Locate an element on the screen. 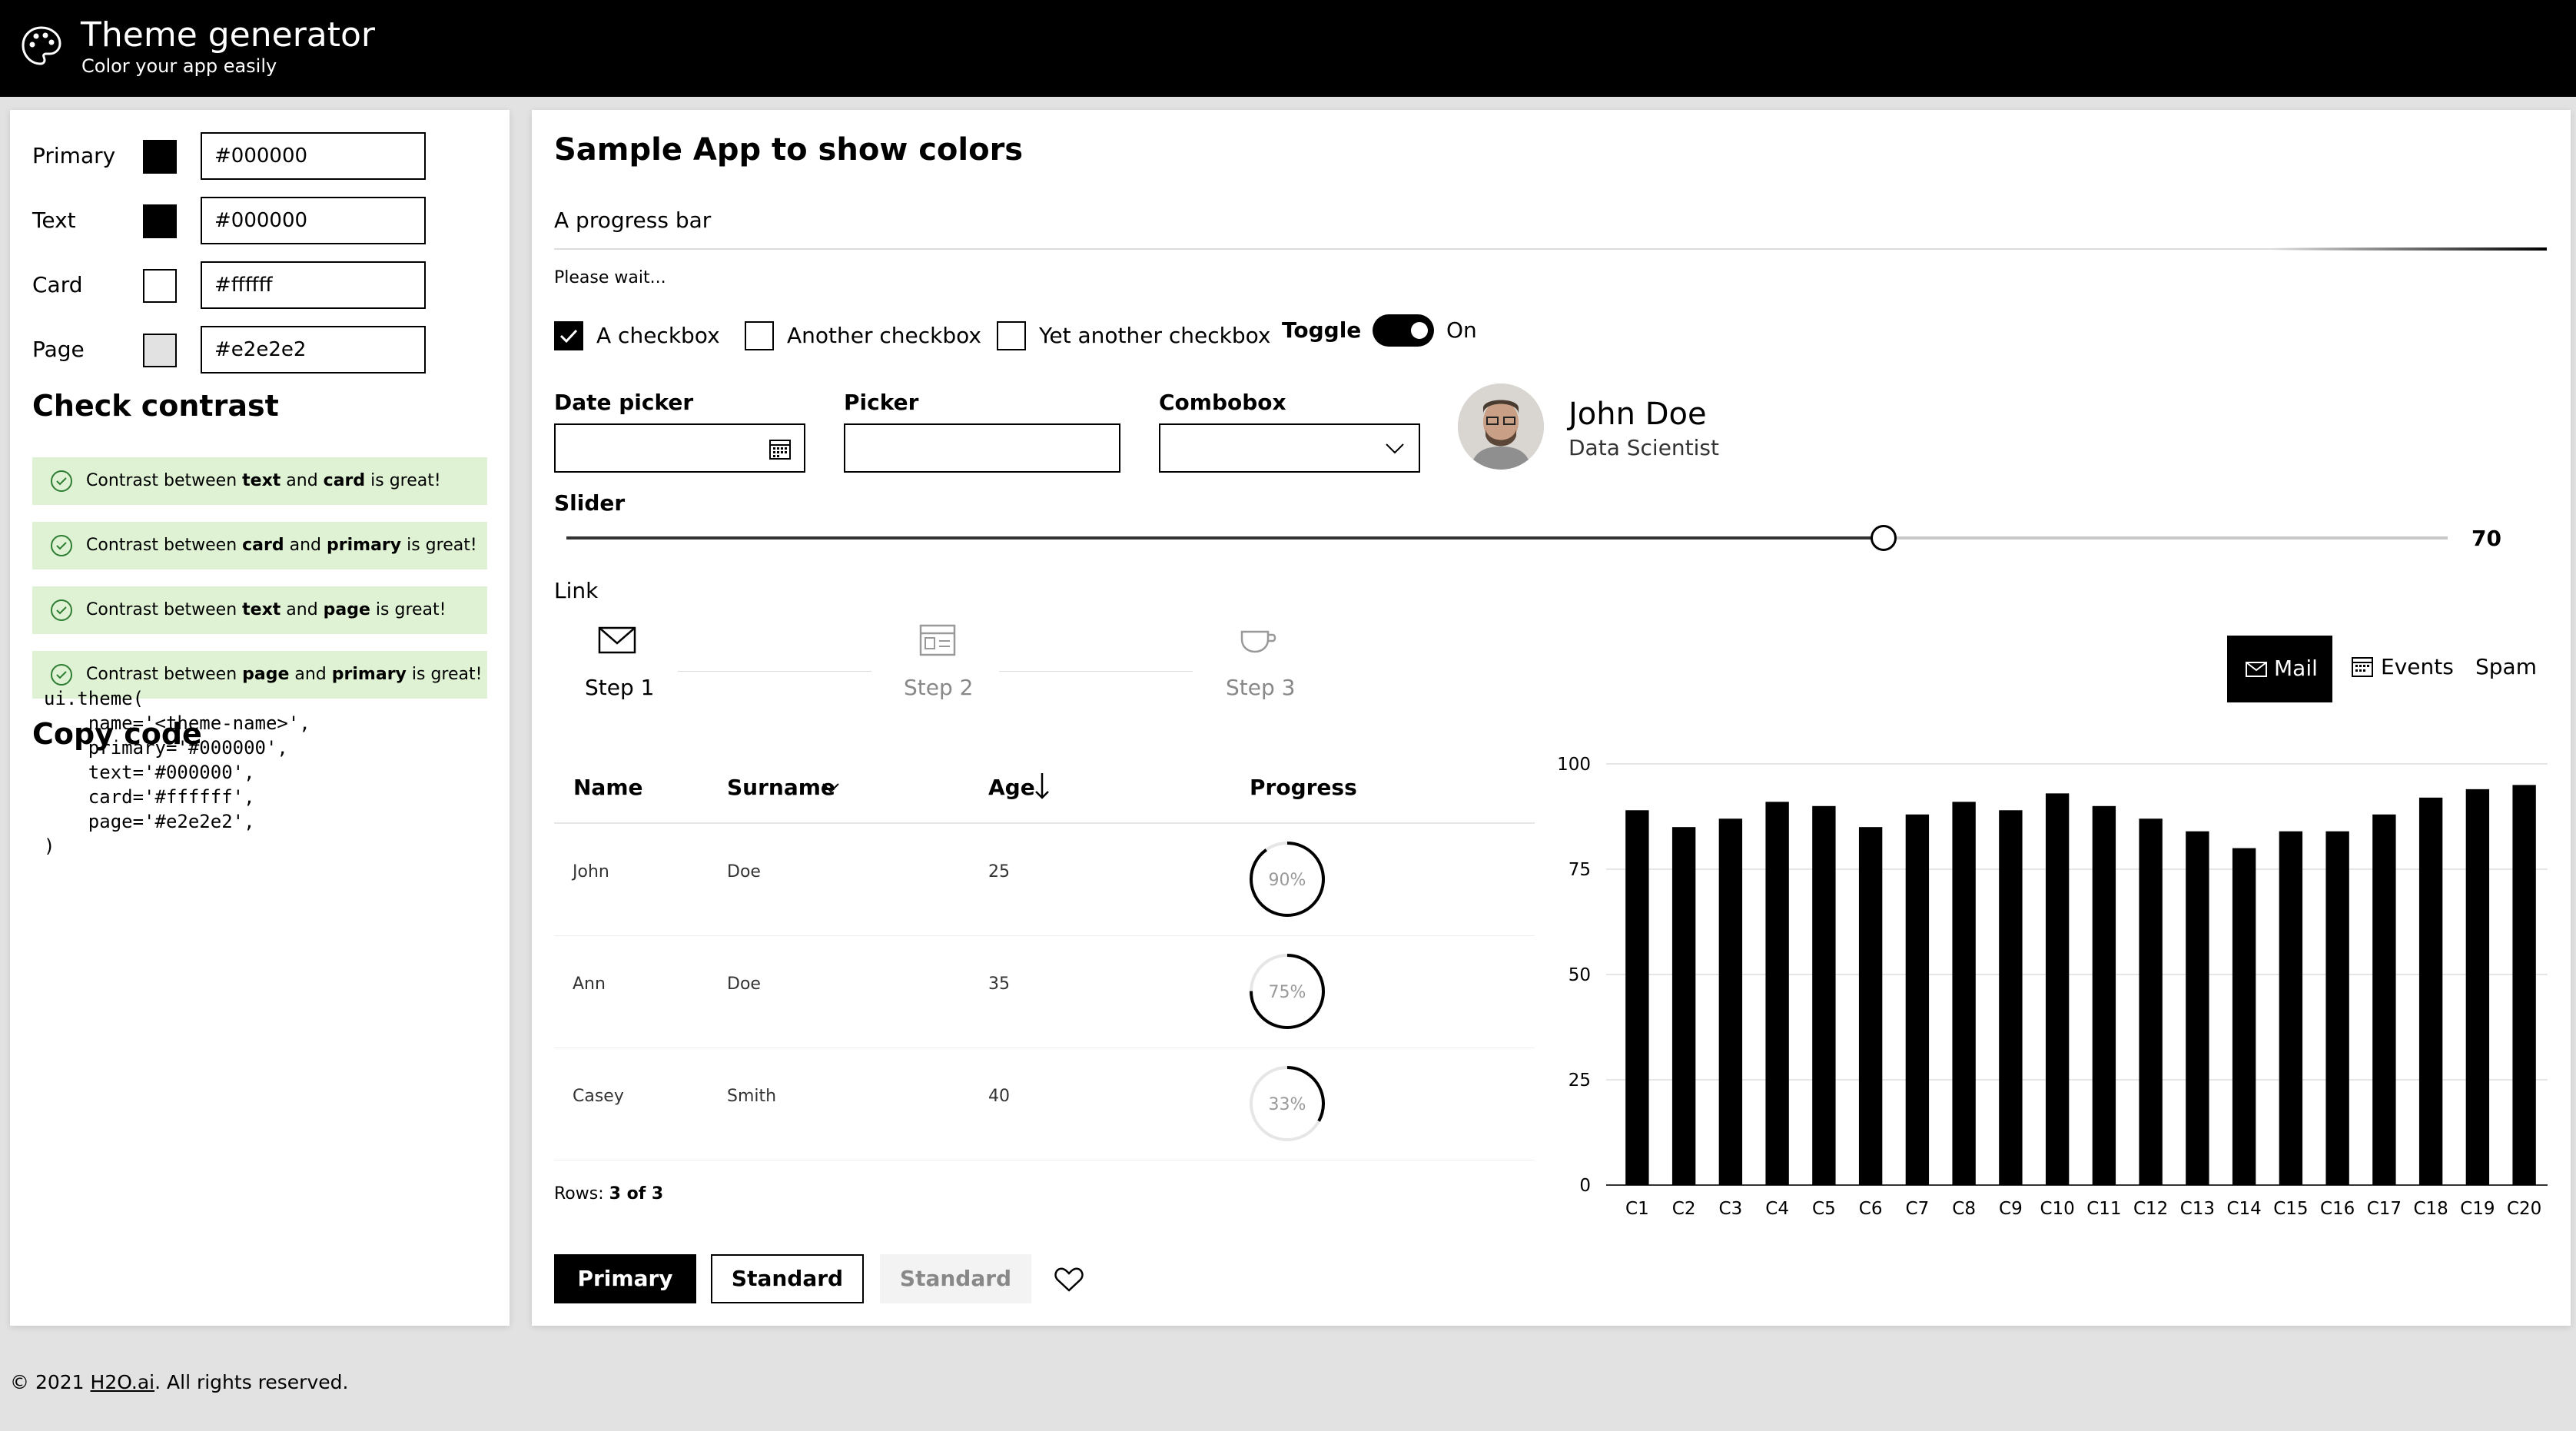 The image size is (2576, 1431). x-tick-label: C18 is located at coordinates (2430, 1209).